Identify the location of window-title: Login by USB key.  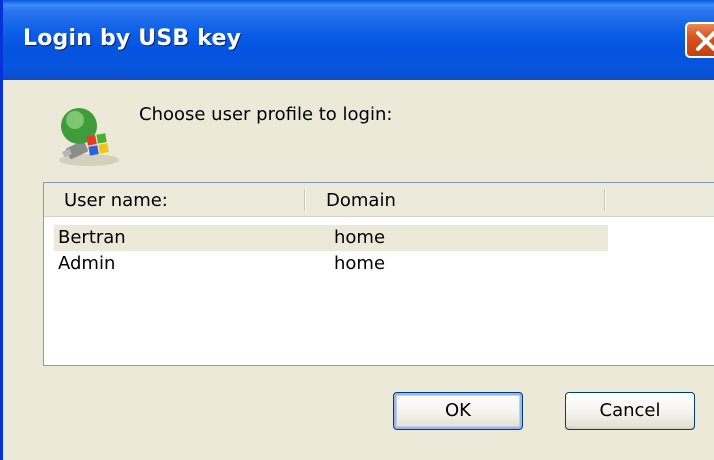
(132, 38).